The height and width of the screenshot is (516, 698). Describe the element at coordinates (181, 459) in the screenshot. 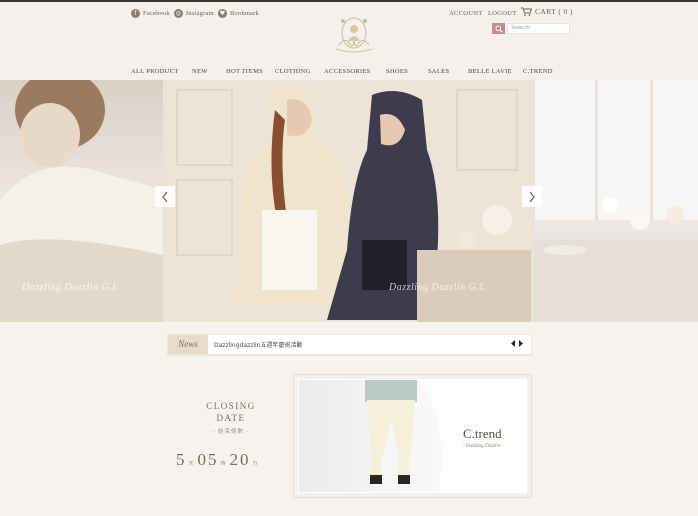

I see `countdown-days: 5` at that location.